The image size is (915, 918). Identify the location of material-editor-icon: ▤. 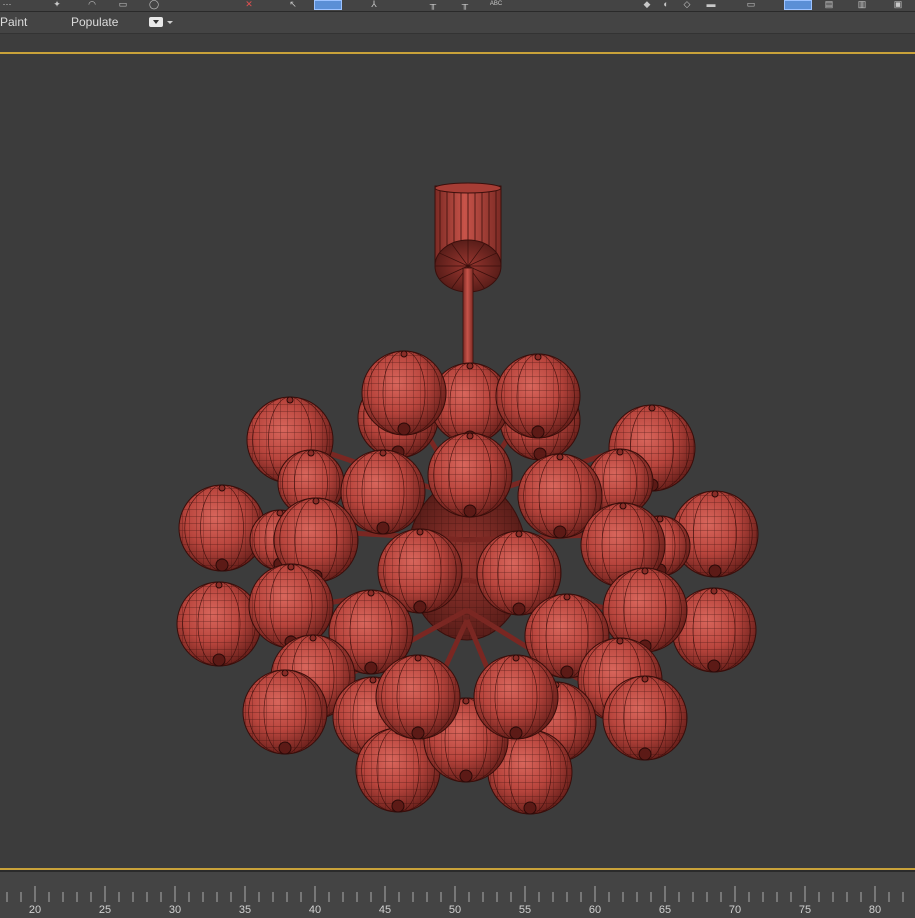
(829, 4).